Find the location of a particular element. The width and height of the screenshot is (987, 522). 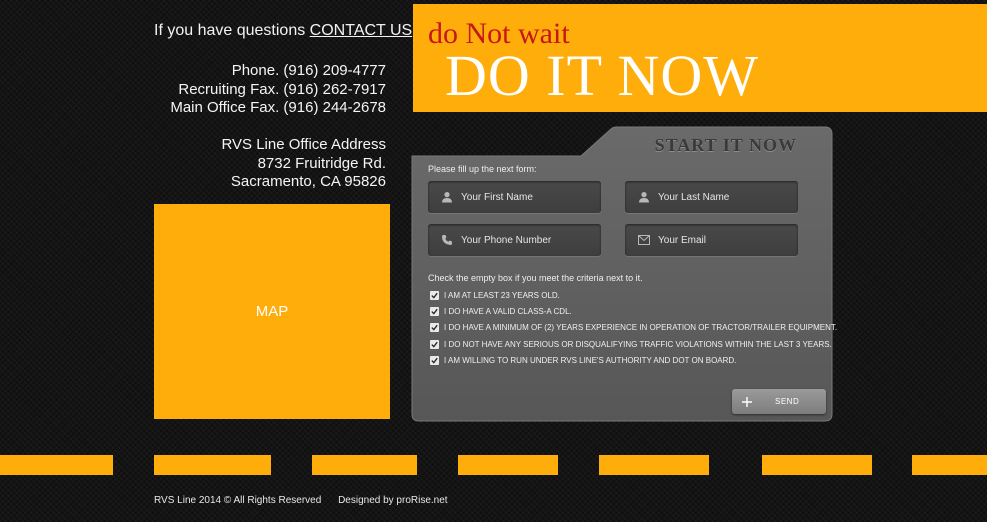

criteria-item: I AM AT LEAST 23 YEARS OLD. is located at coordinates (495, 295).